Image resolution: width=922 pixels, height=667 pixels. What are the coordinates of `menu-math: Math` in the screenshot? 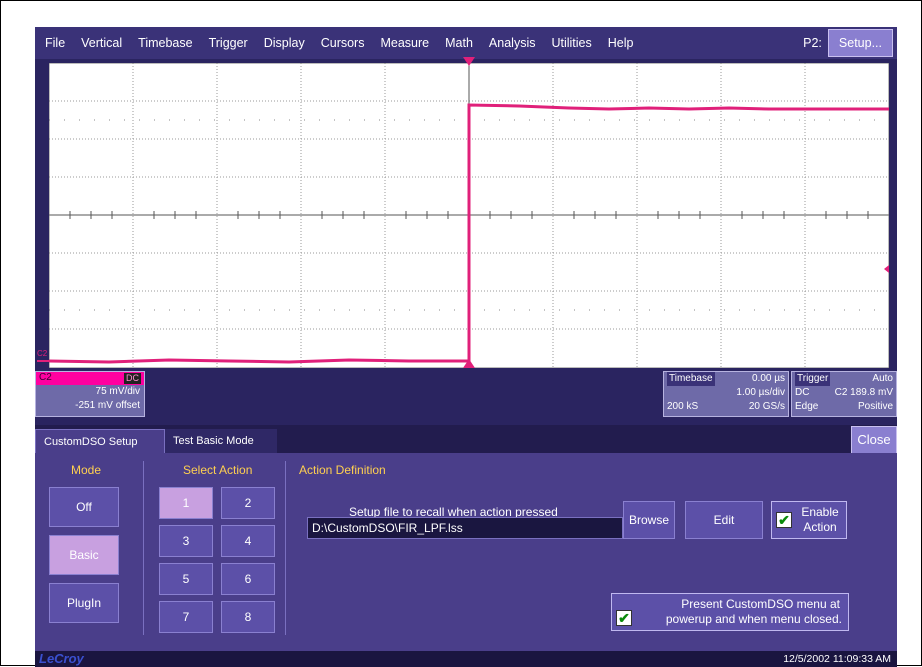 It's located at (459, 43).